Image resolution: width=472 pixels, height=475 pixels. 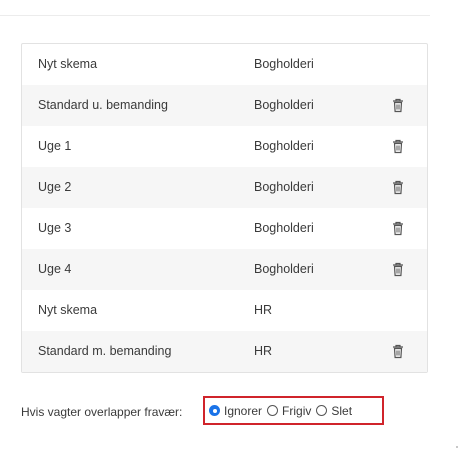 I want to click on table-row: Uge 4 Bogholderi, so click(x=224, y=269).